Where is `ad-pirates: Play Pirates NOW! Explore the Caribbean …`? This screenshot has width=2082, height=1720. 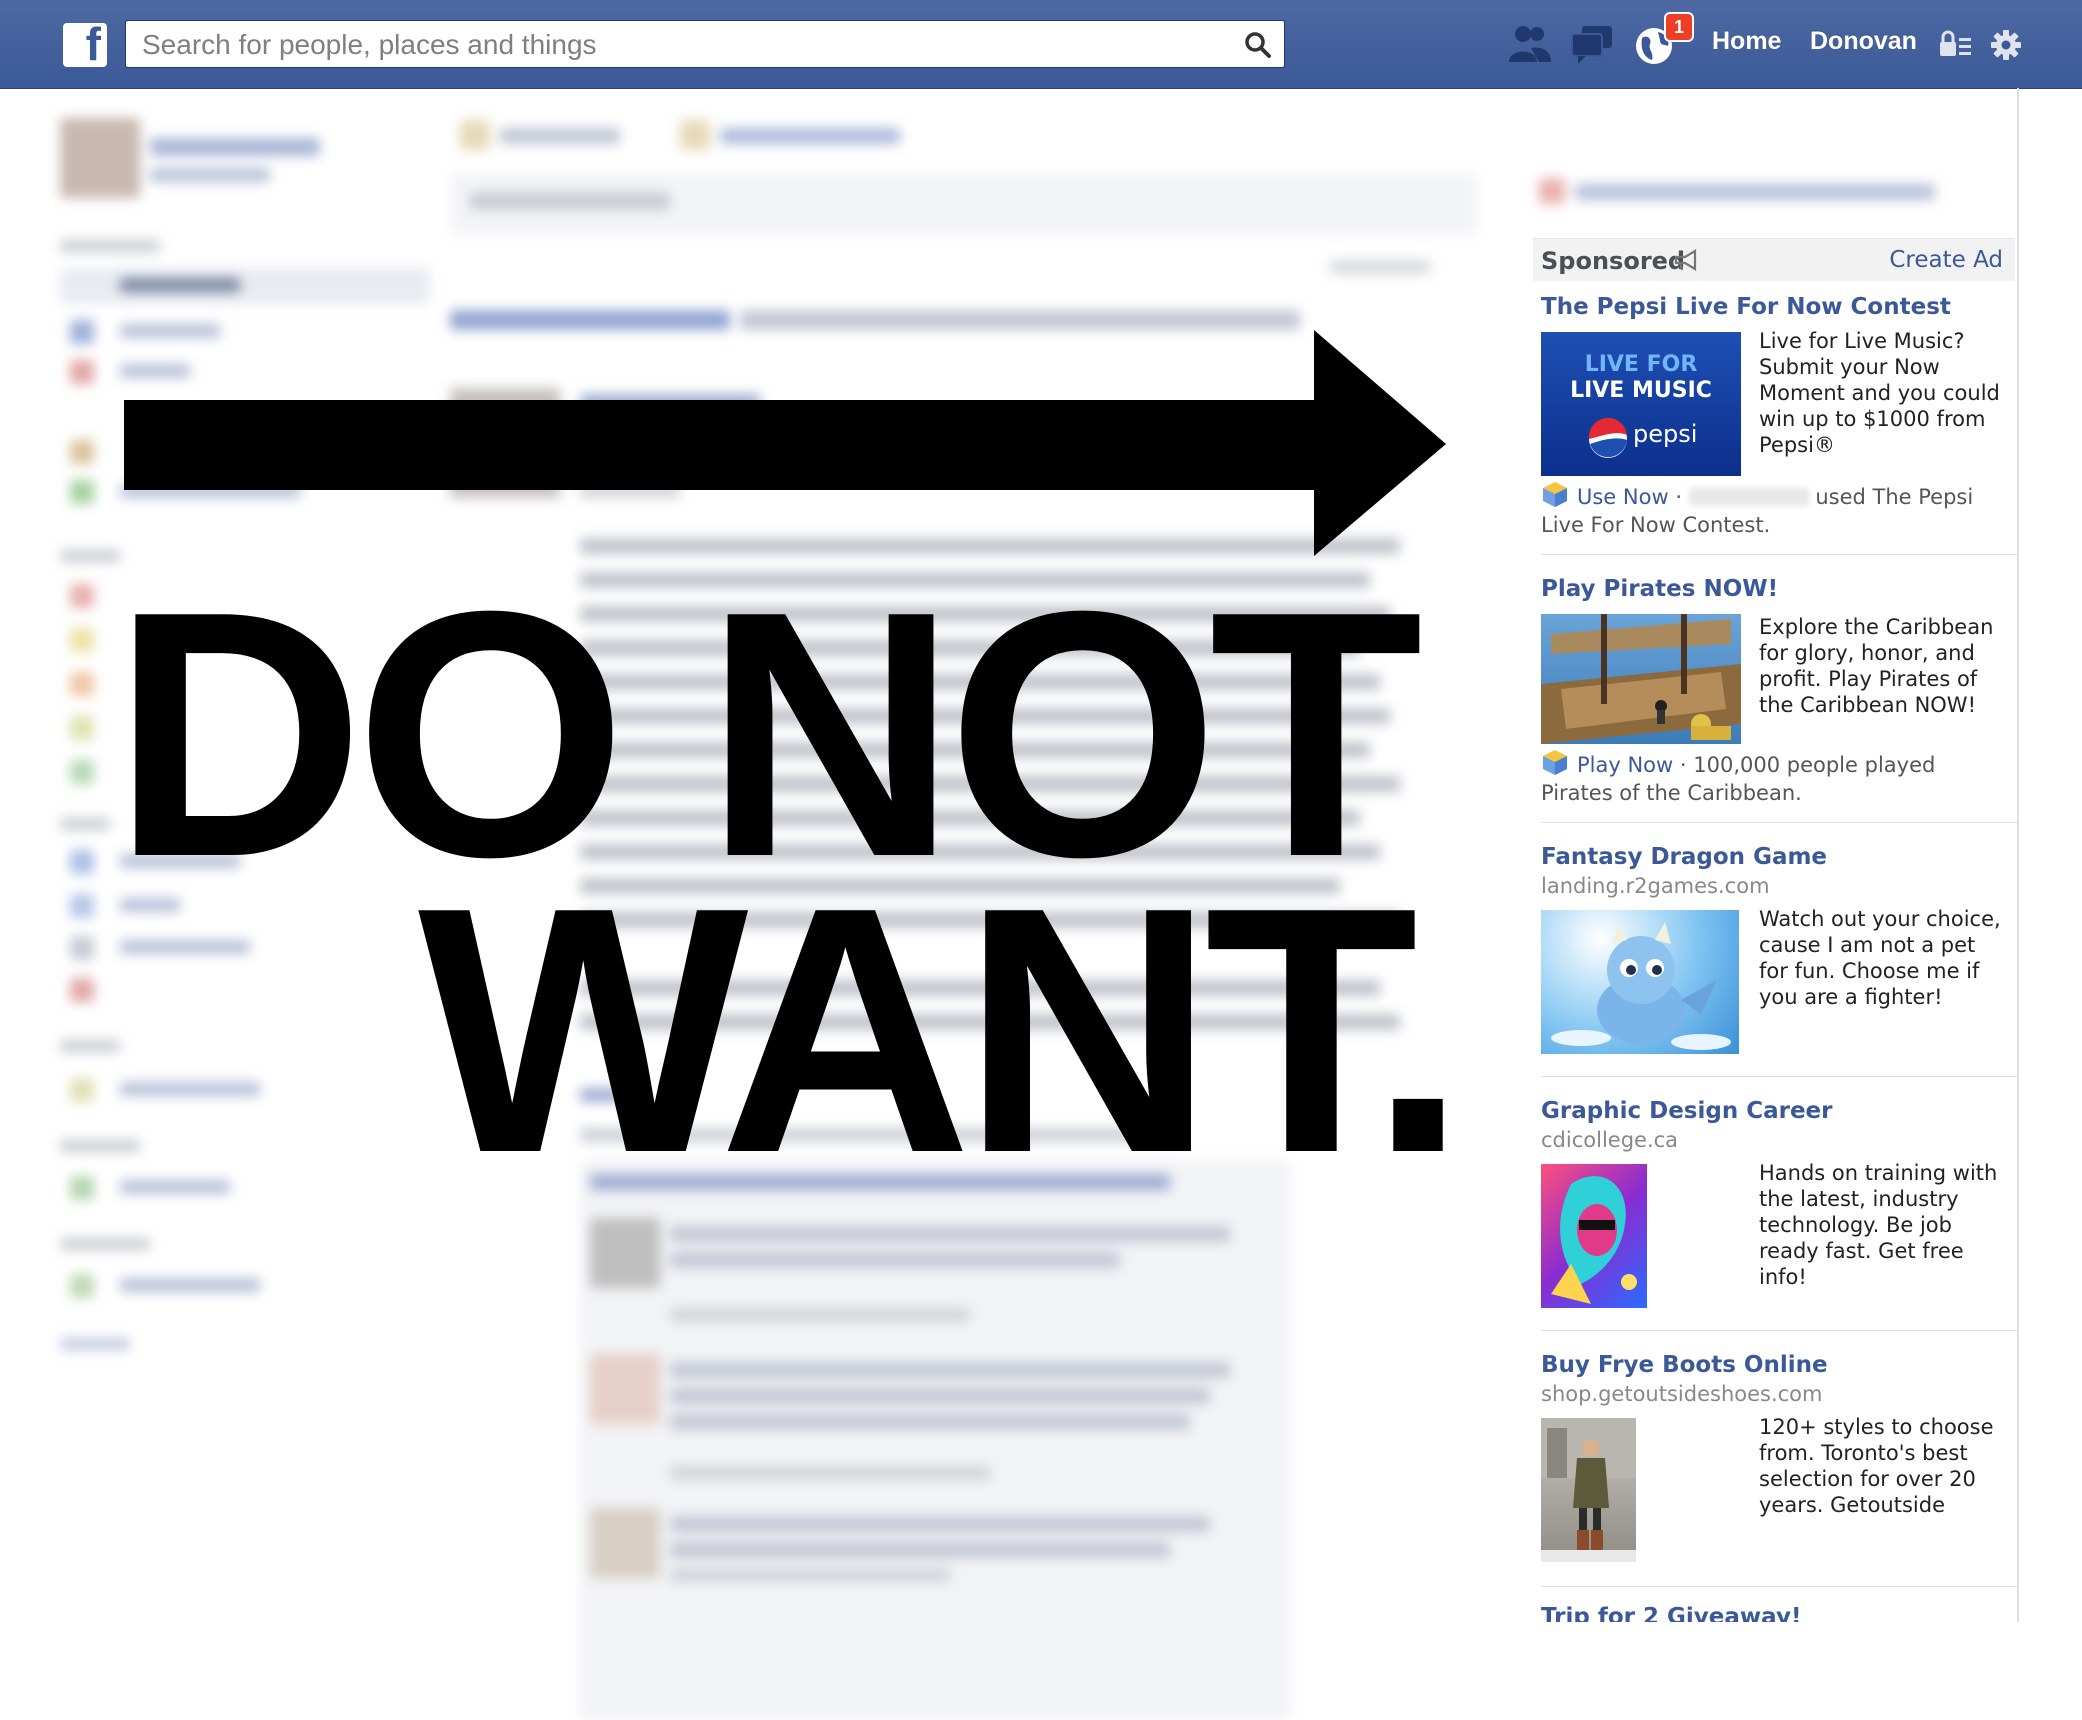
ad-pirates: Play Pirates NOW! Explore the Caribbean … is located at coordinates (1776, 701).